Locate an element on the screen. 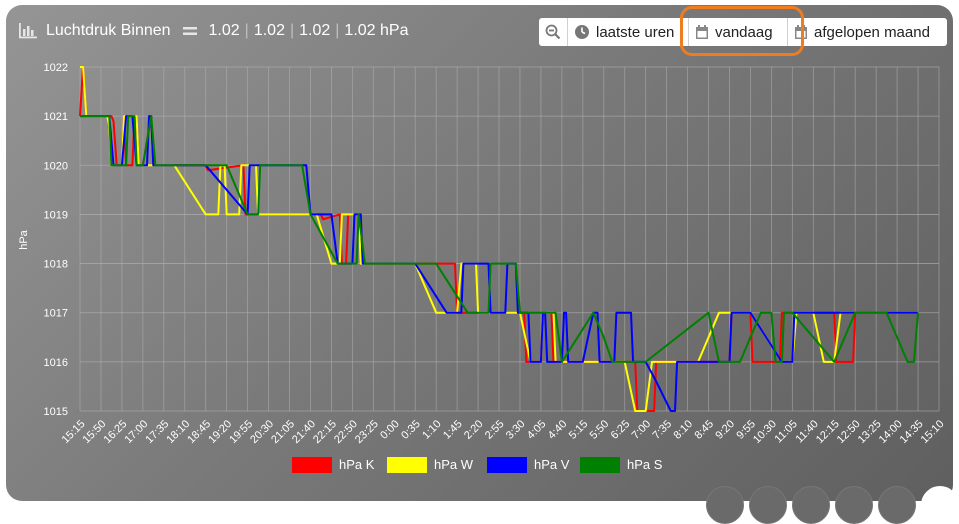  x-tick-label: 12:15 is located at coordinates (828, 432).